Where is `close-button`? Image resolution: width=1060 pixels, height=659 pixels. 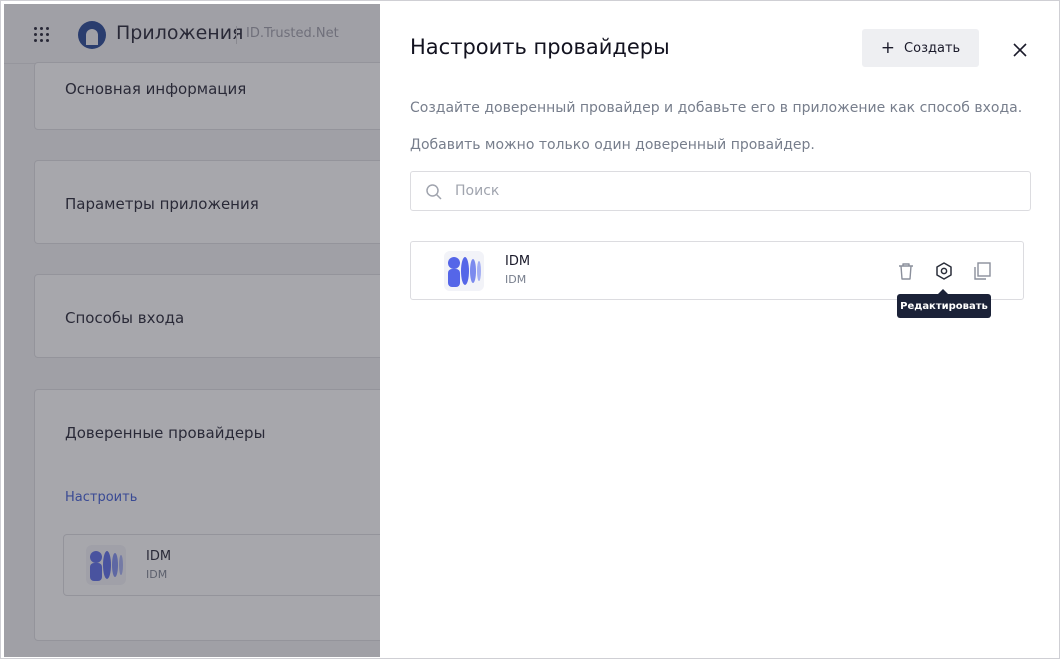 close-button is located at coordinates (1020, 50).